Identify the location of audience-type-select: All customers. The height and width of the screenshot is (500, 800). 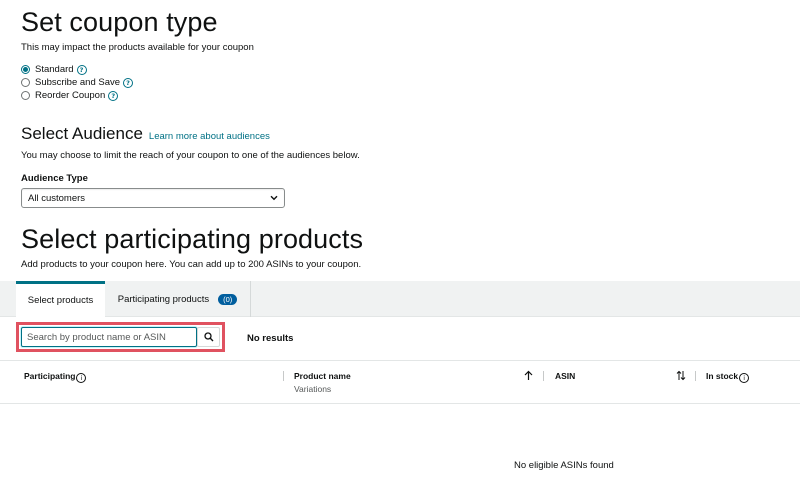
(153, 198).